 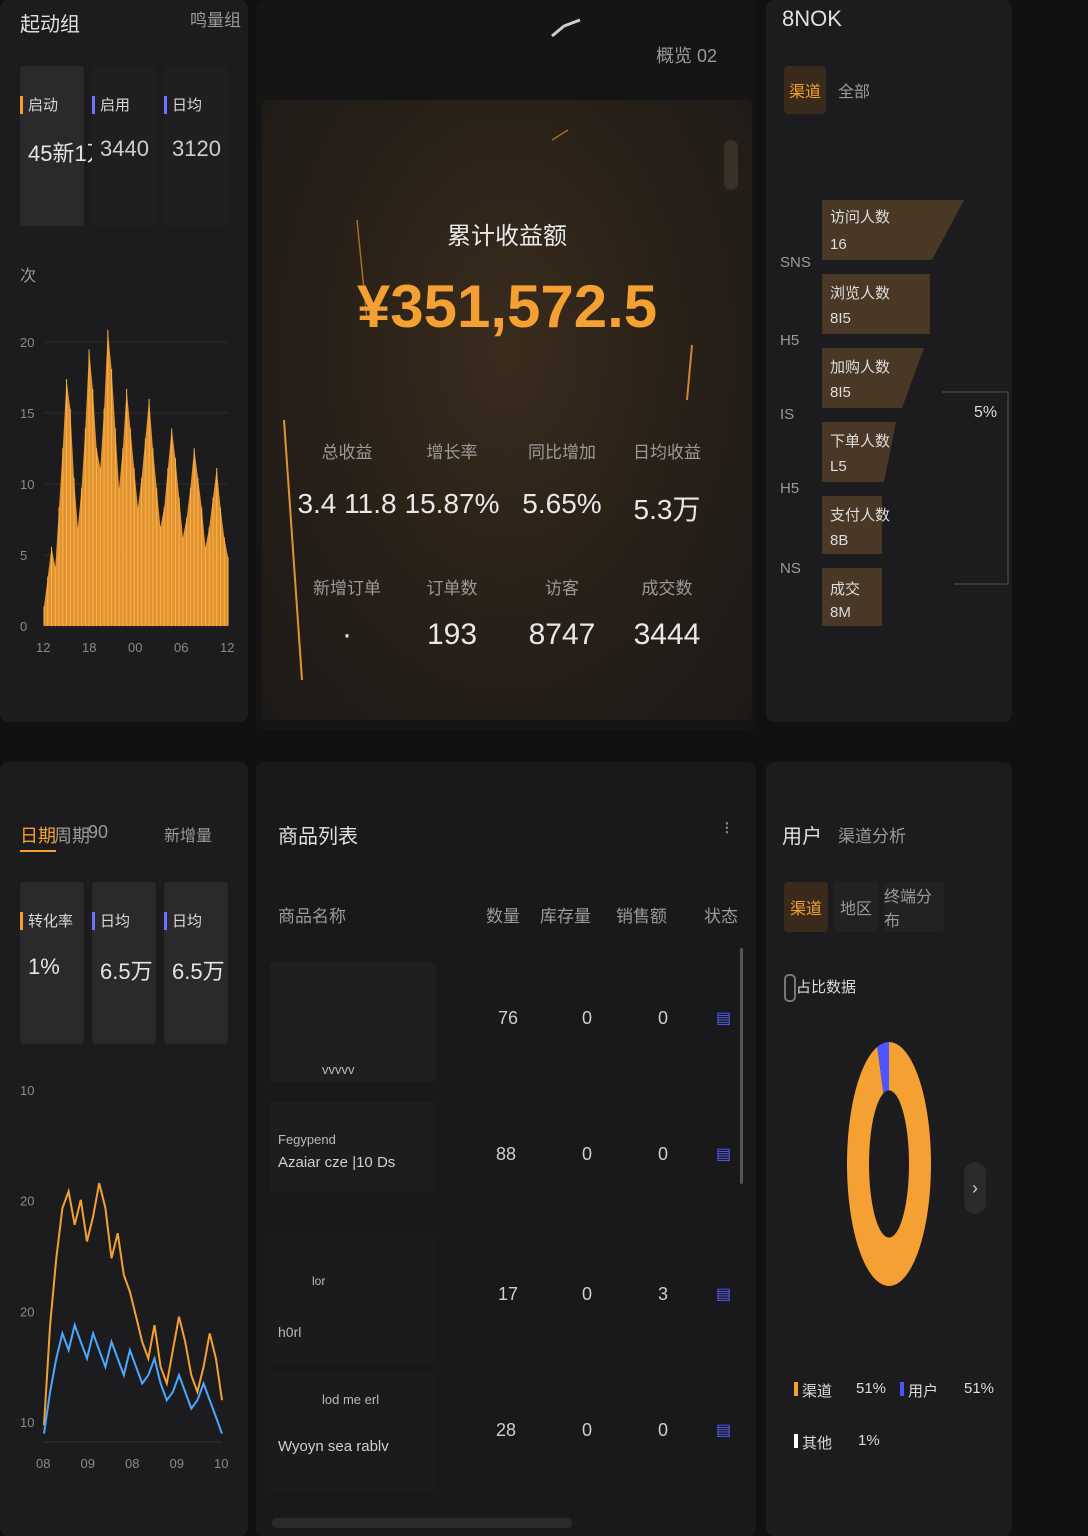 I want to click on stat-value: 3.4 11.8, so click(x=347, y=503).